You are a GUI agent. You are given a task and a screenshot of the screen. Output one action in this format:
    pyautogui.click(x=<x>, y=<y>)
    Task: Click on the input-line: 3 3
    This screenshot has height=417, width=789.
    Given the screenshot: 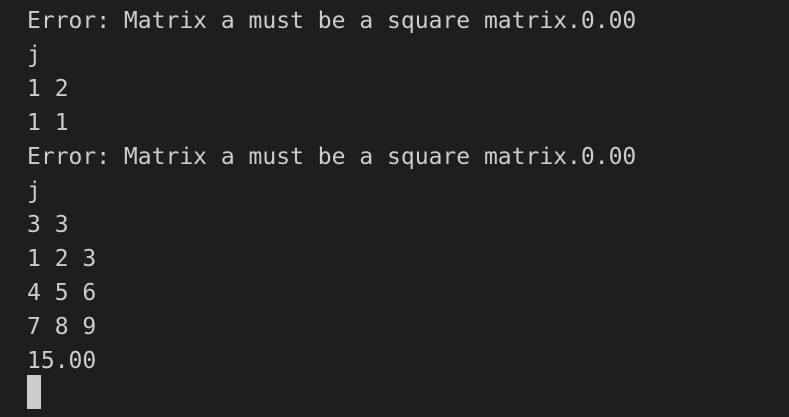 What is the action you would take?
    pyautogui.click(x=48, y=225)
    